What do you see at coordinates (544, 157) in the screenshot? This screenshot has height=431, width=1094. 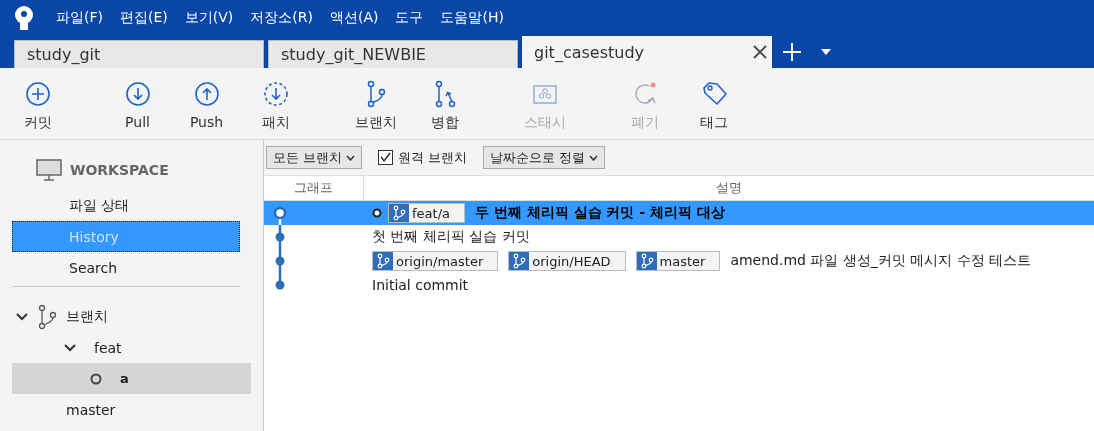 I see `sort-dropdown: 날짜순으로 정렬` at bounding box center [544, 157].